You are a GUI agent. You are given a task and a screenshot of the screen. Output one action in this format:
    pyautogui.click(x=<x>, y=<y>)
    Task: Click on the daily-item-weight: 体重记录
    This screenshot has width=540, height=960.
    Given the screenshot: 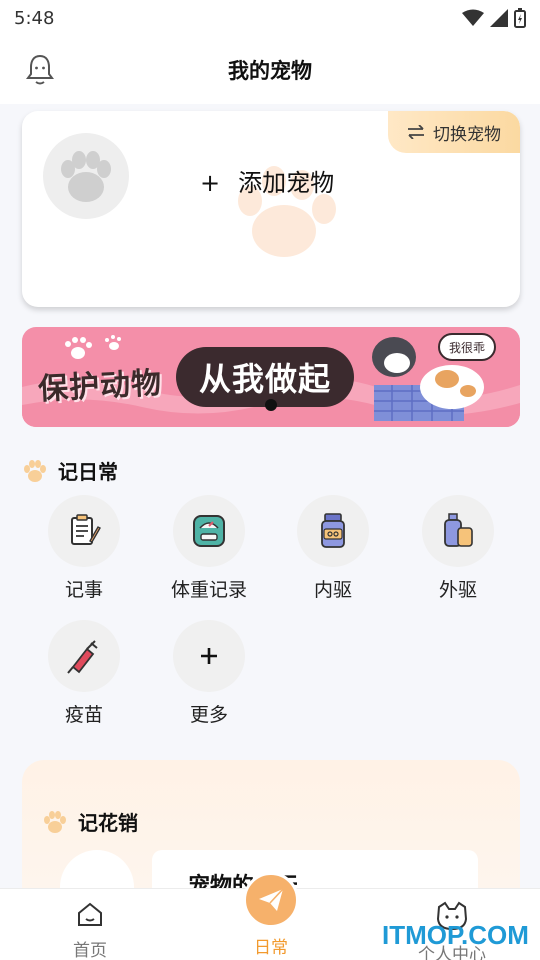 What is the action you would take?
    pyautogui.click(x=209, y=548)
    